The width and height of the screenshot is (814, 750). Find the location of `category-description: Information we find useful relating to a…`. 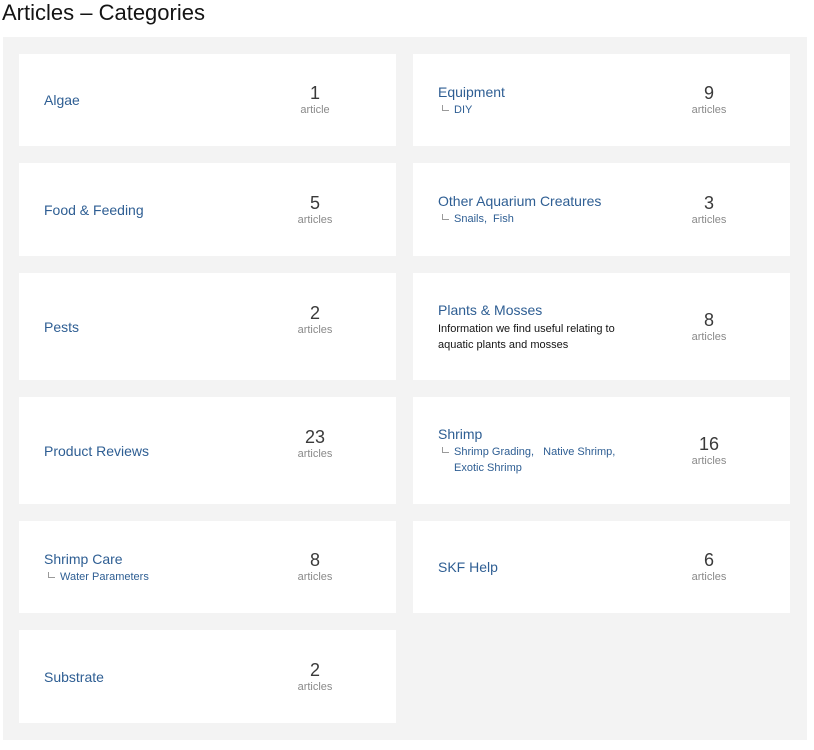

category-description: Information we find useful relating to a… is located at coordinates (526, 336).